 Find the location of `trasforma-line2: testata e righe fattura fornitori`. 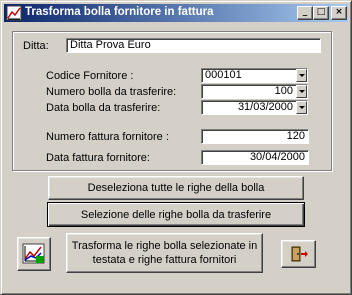

trasforma-line2: testata e righe fattura fornitori is located at coordinates (164, 260).